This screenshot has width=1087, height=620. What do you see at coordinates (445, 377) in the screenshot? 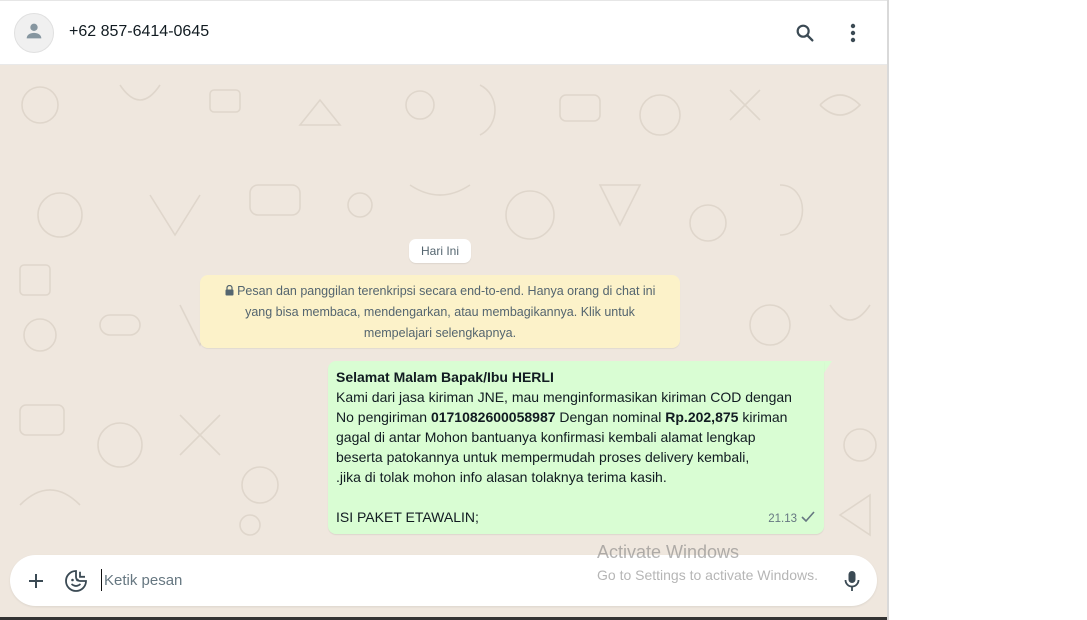
I see `message-greeting: Selamat Malam Bapak/Ibu HERLI` at bounding box center [445, 377].